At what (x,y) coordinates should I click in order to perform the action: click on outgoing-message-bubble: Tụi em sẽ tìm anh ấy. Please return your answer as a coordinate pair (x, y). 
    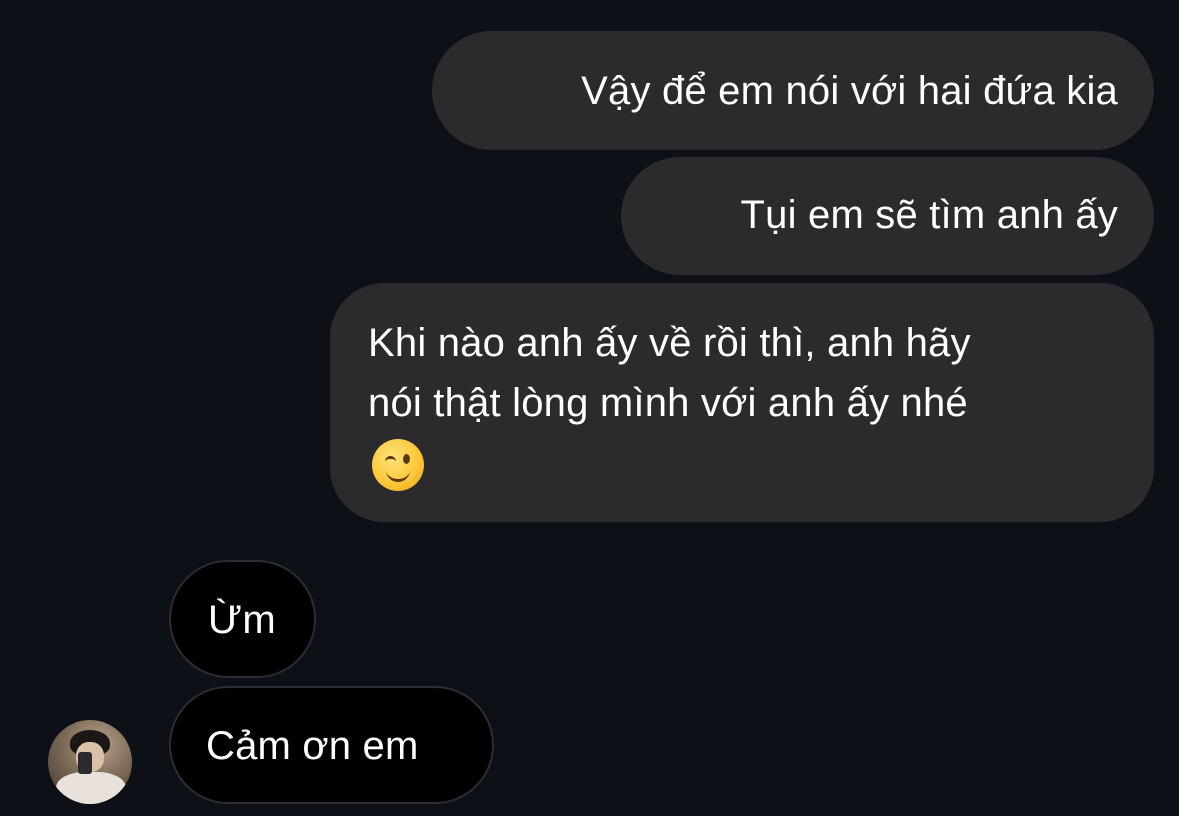
    Looking at the image, I should click on (887, 216).